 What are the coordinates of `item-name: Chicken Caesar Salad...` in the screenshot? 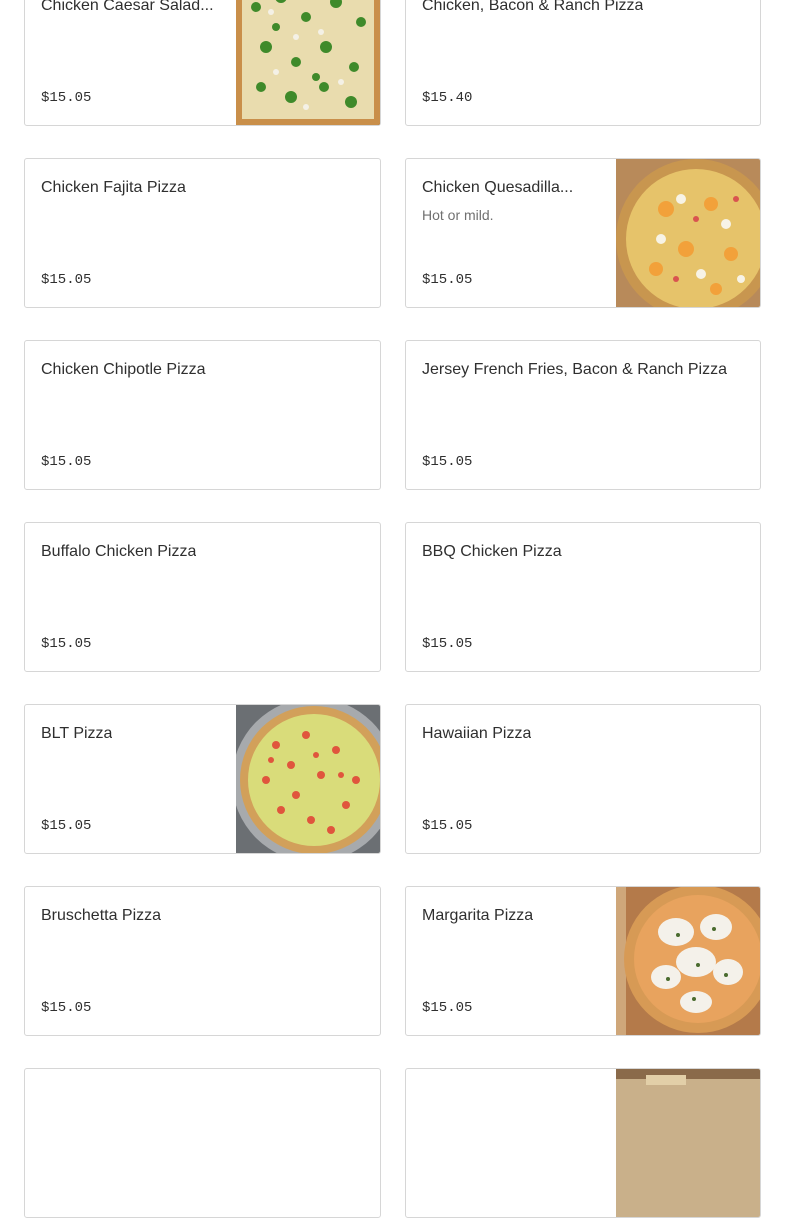 It's located at (127, 7).